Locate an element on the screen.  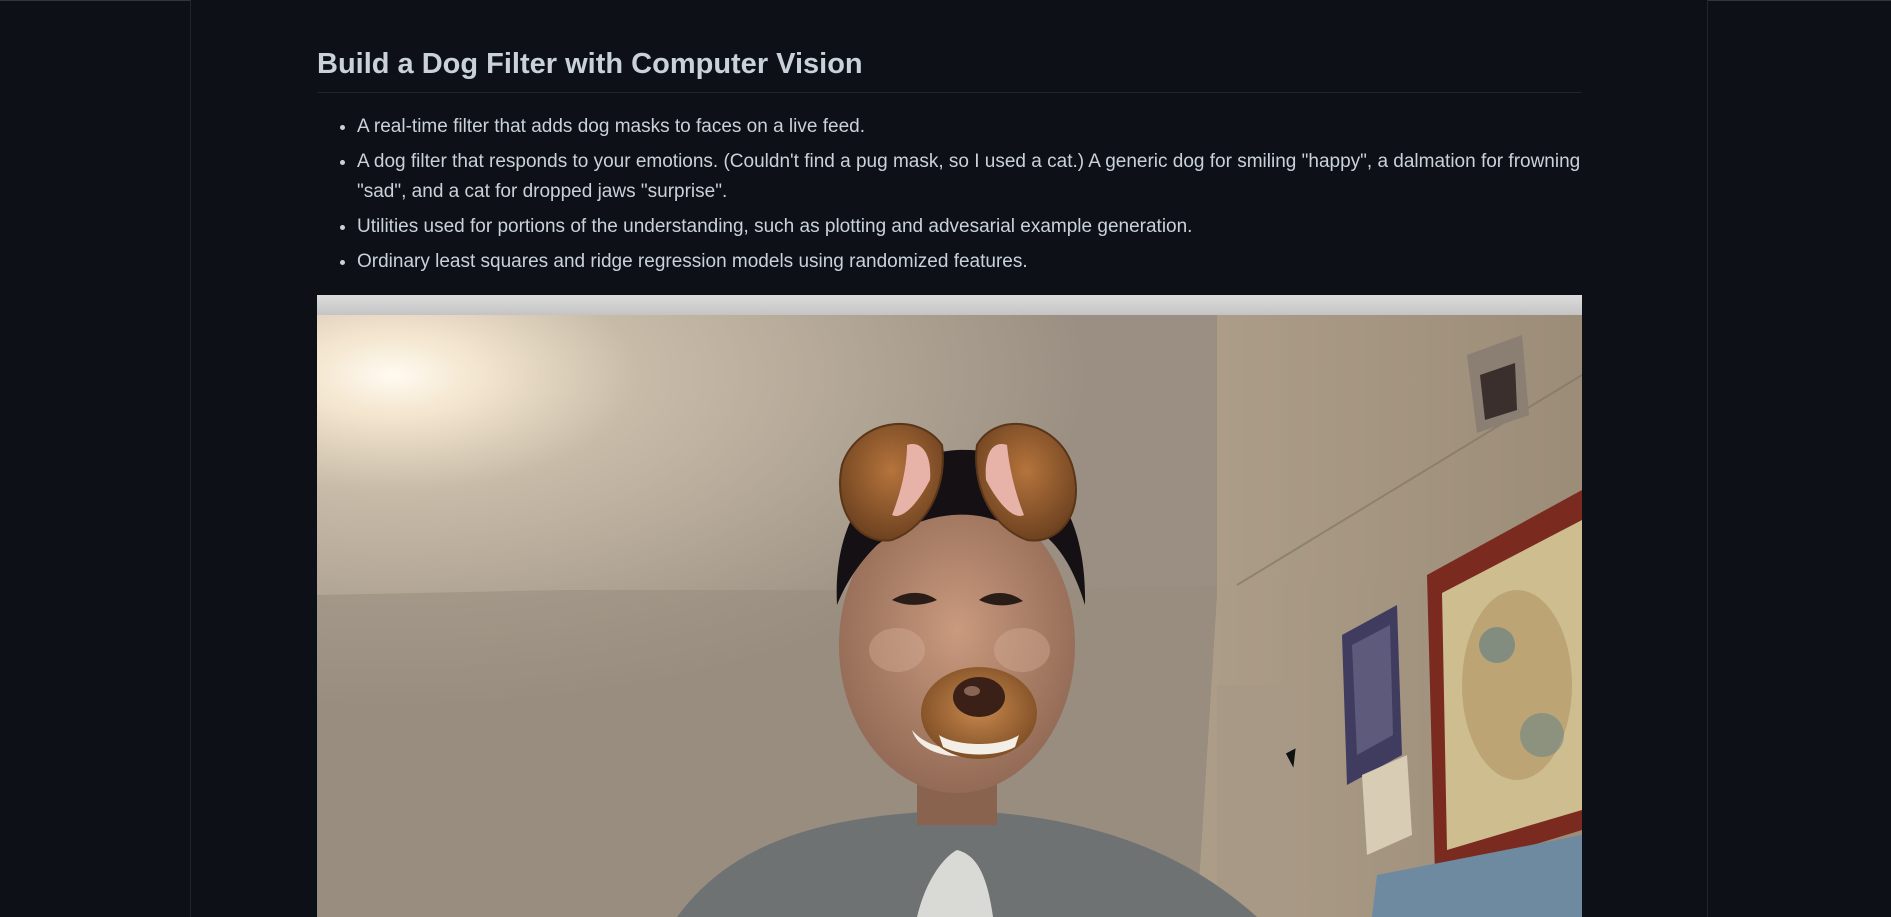
window-titlebar is located at coordinates (949, 305).